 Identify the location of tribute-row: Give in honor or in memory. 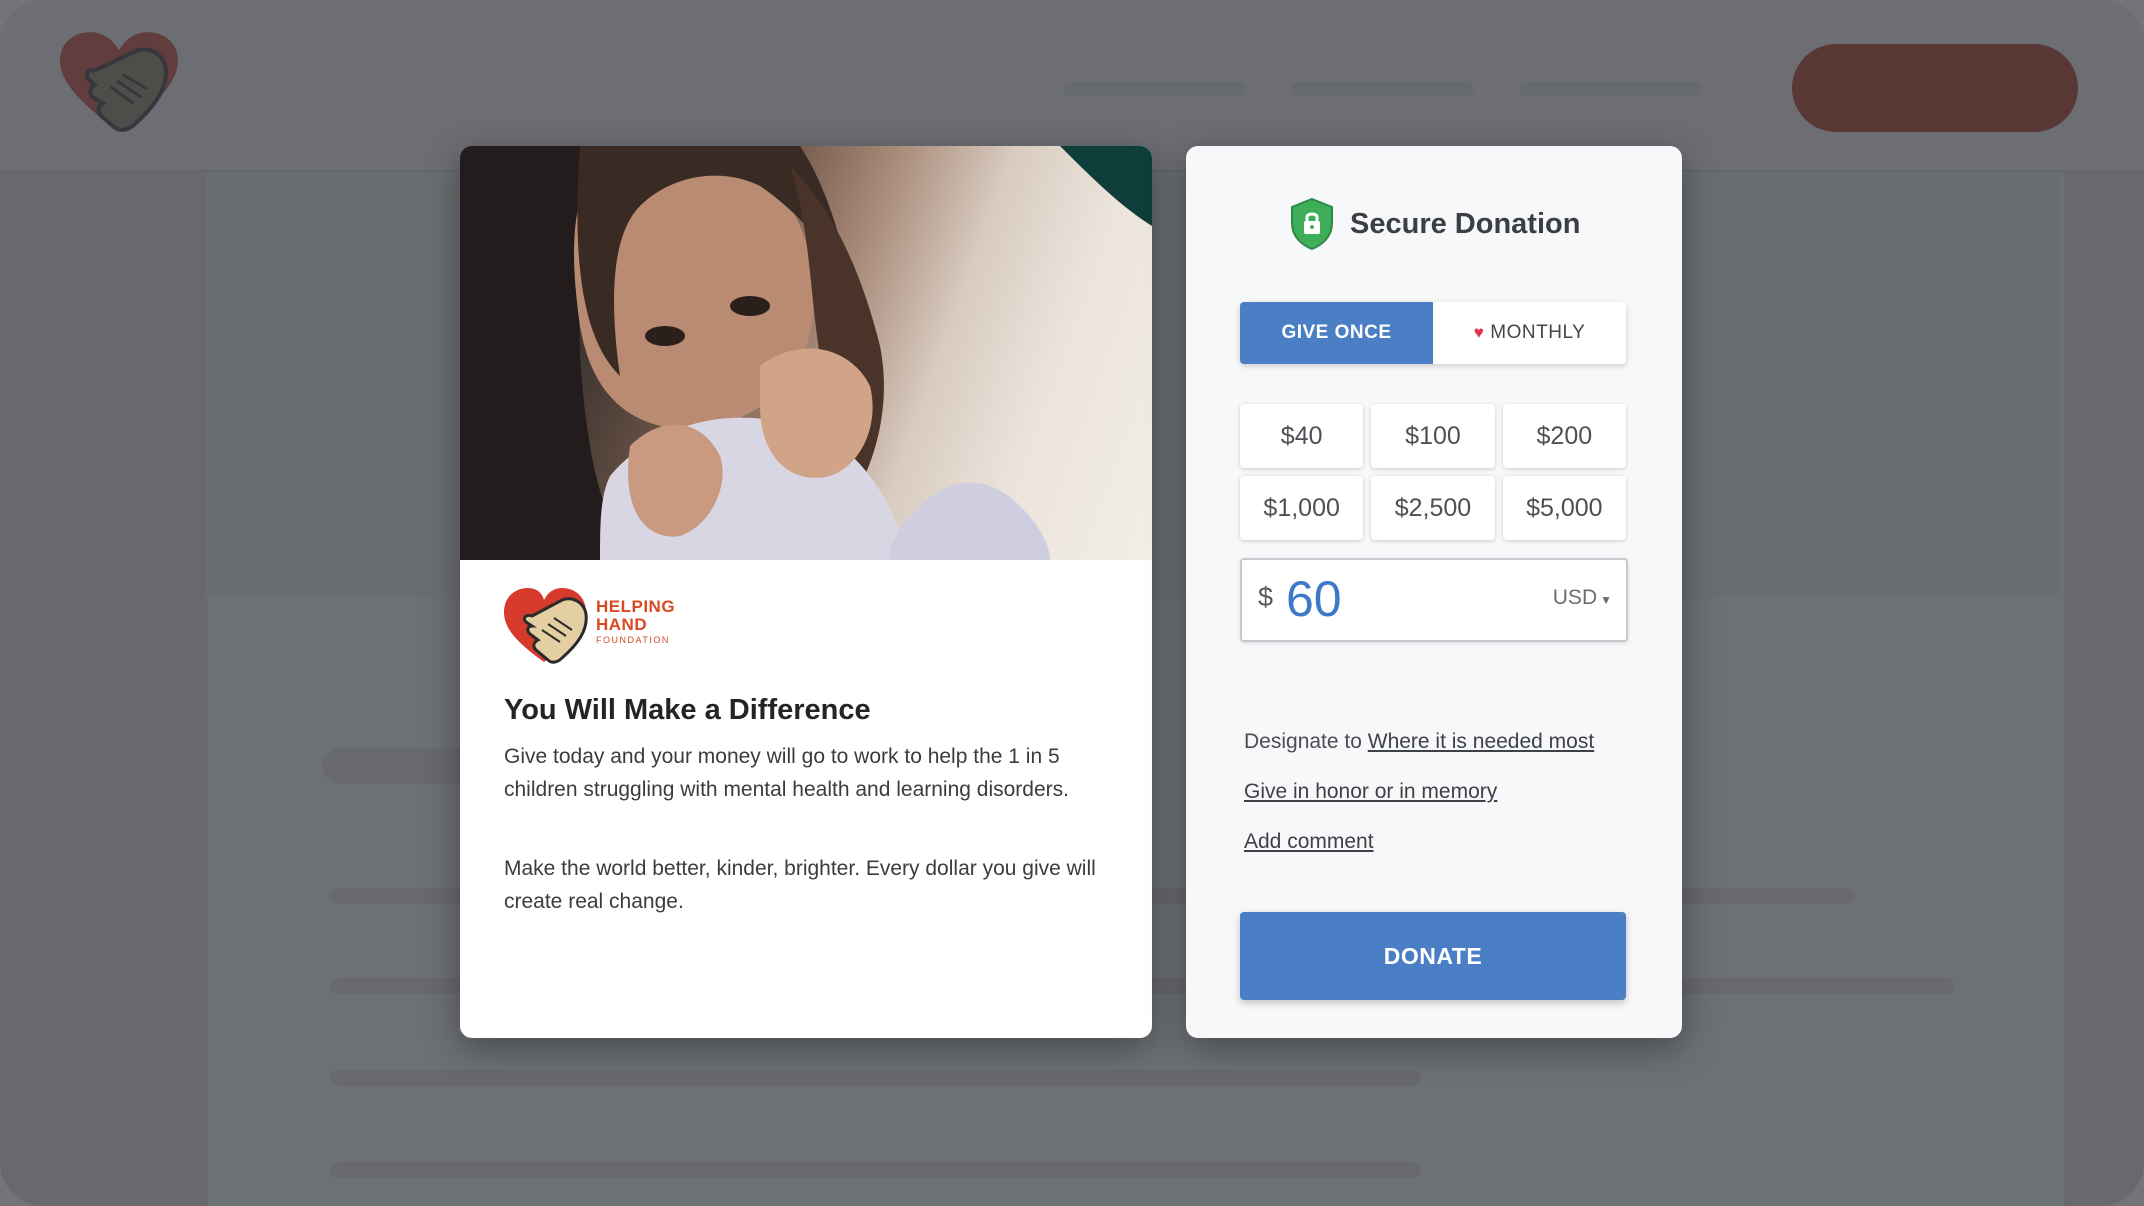
(1370, 792).